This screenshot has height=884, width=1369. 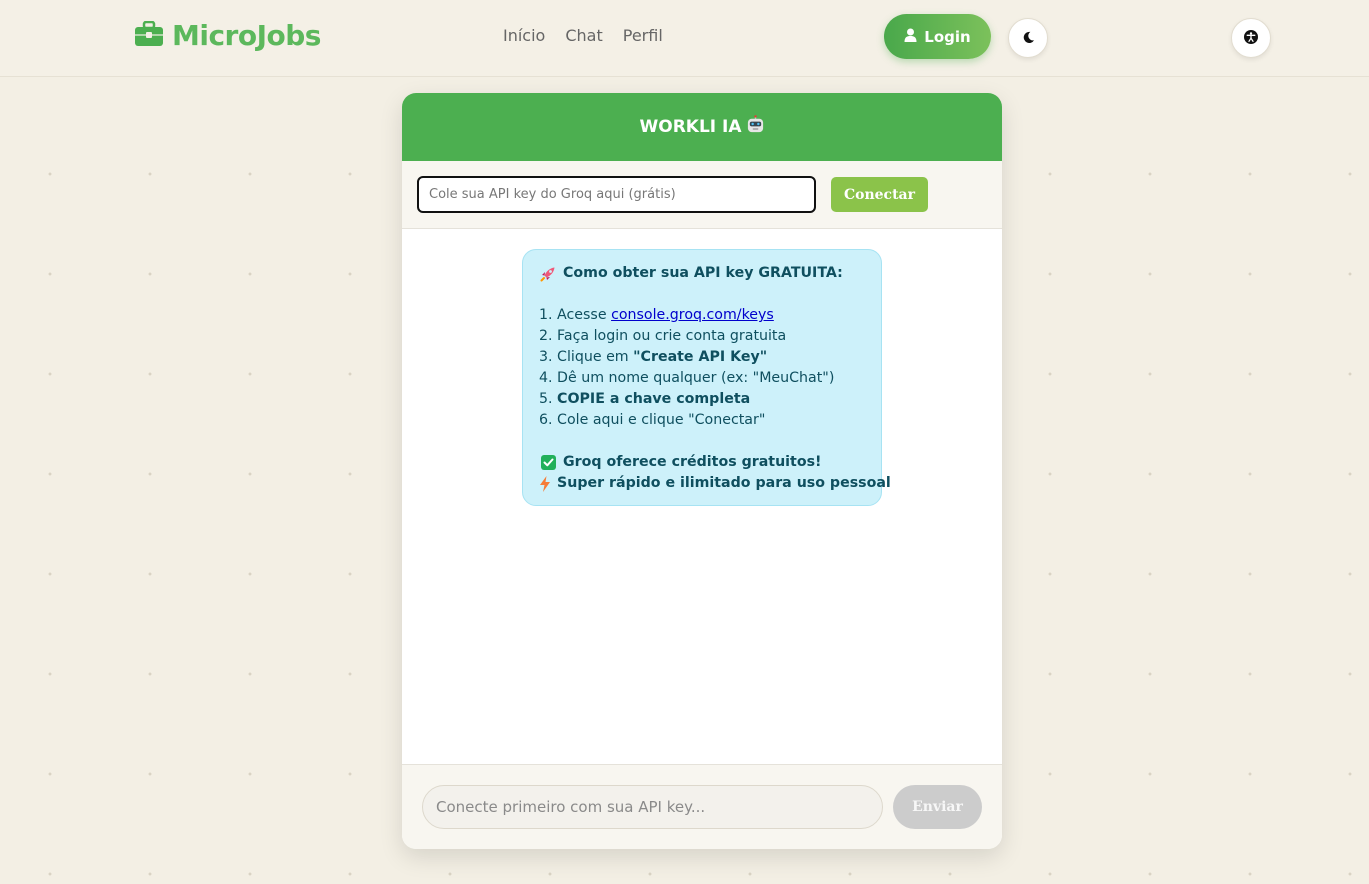 I want to click on send-button: Enviar, so click(x=937, y=807).